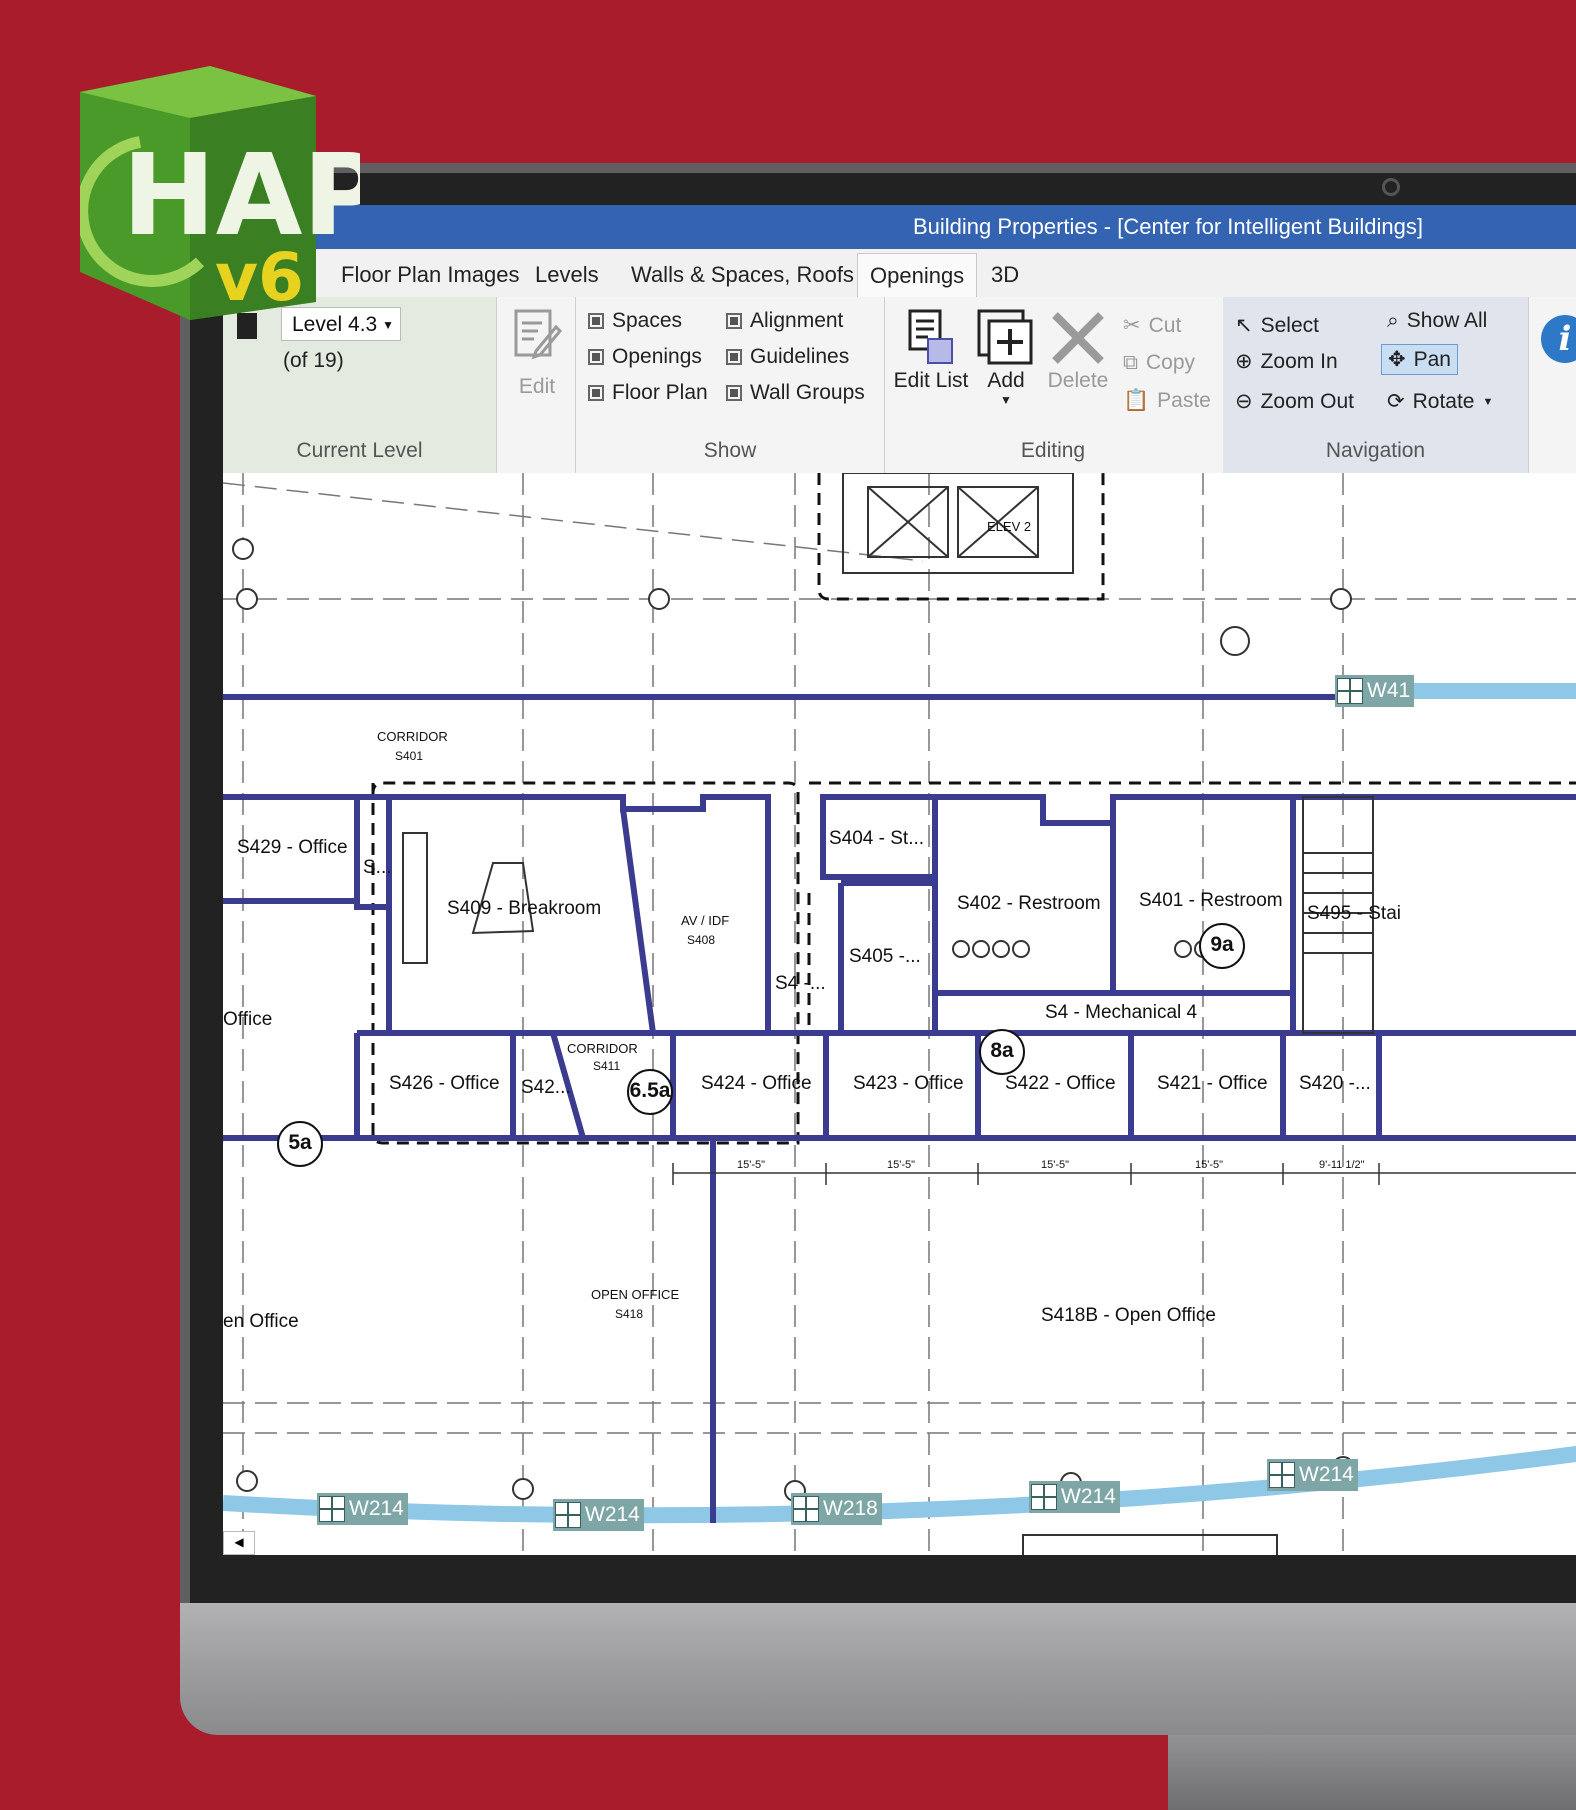 This screenshot has width=1576, height=1810. I want to click on zoom-in-button: ⊕ Zoom In, so click(1286, 361).